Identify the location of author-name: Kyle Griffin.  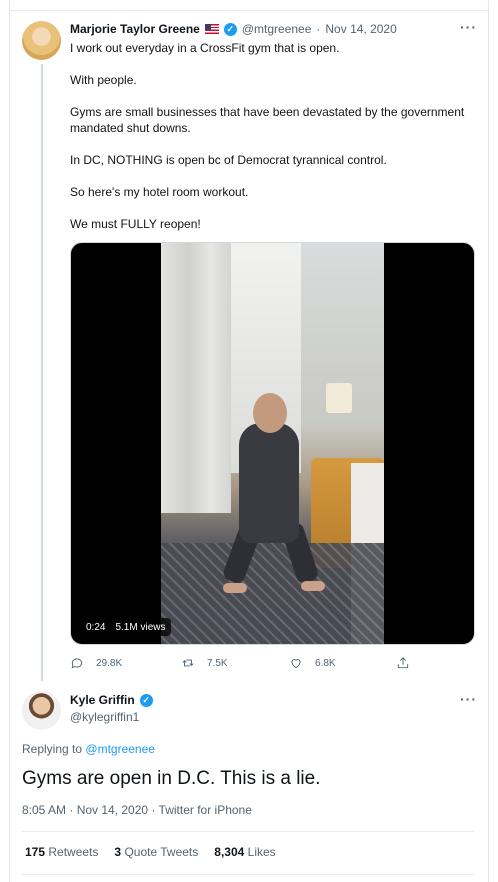
(102, 700).